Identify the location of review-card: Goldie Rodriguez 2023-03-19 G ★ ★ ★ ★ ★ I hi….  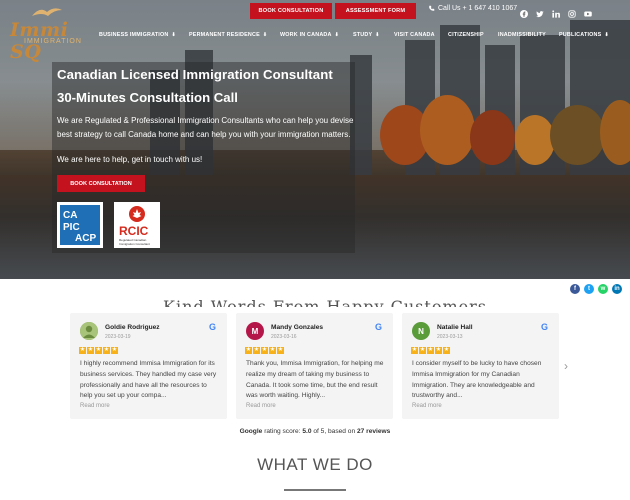
(148, 366).